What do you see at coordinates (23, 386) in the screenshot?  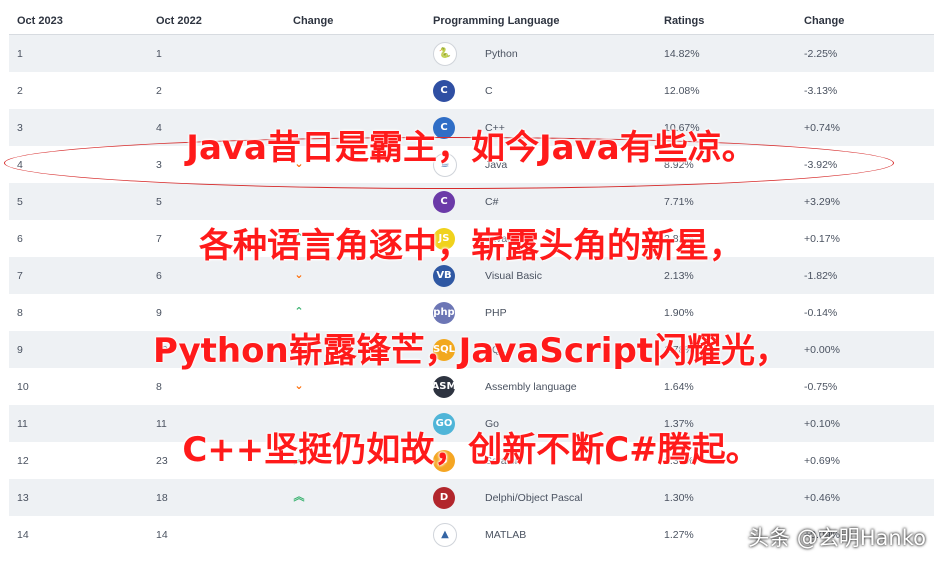 I see `rank-current: 10` at bounding box center [23, 386].